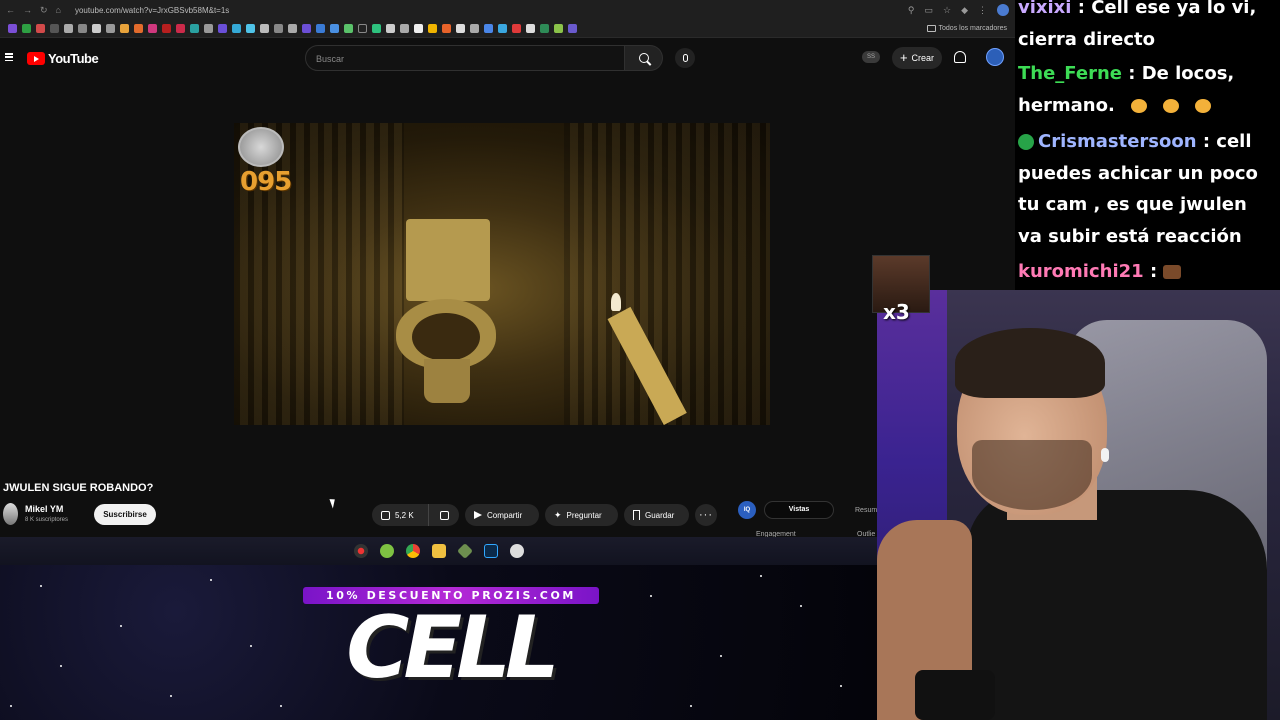 Image resolution: width=1280 pixels, height=720 pixels. Describe the element at coordinates (9, 57) in the screenshot. I see `menu-icon` at that location.